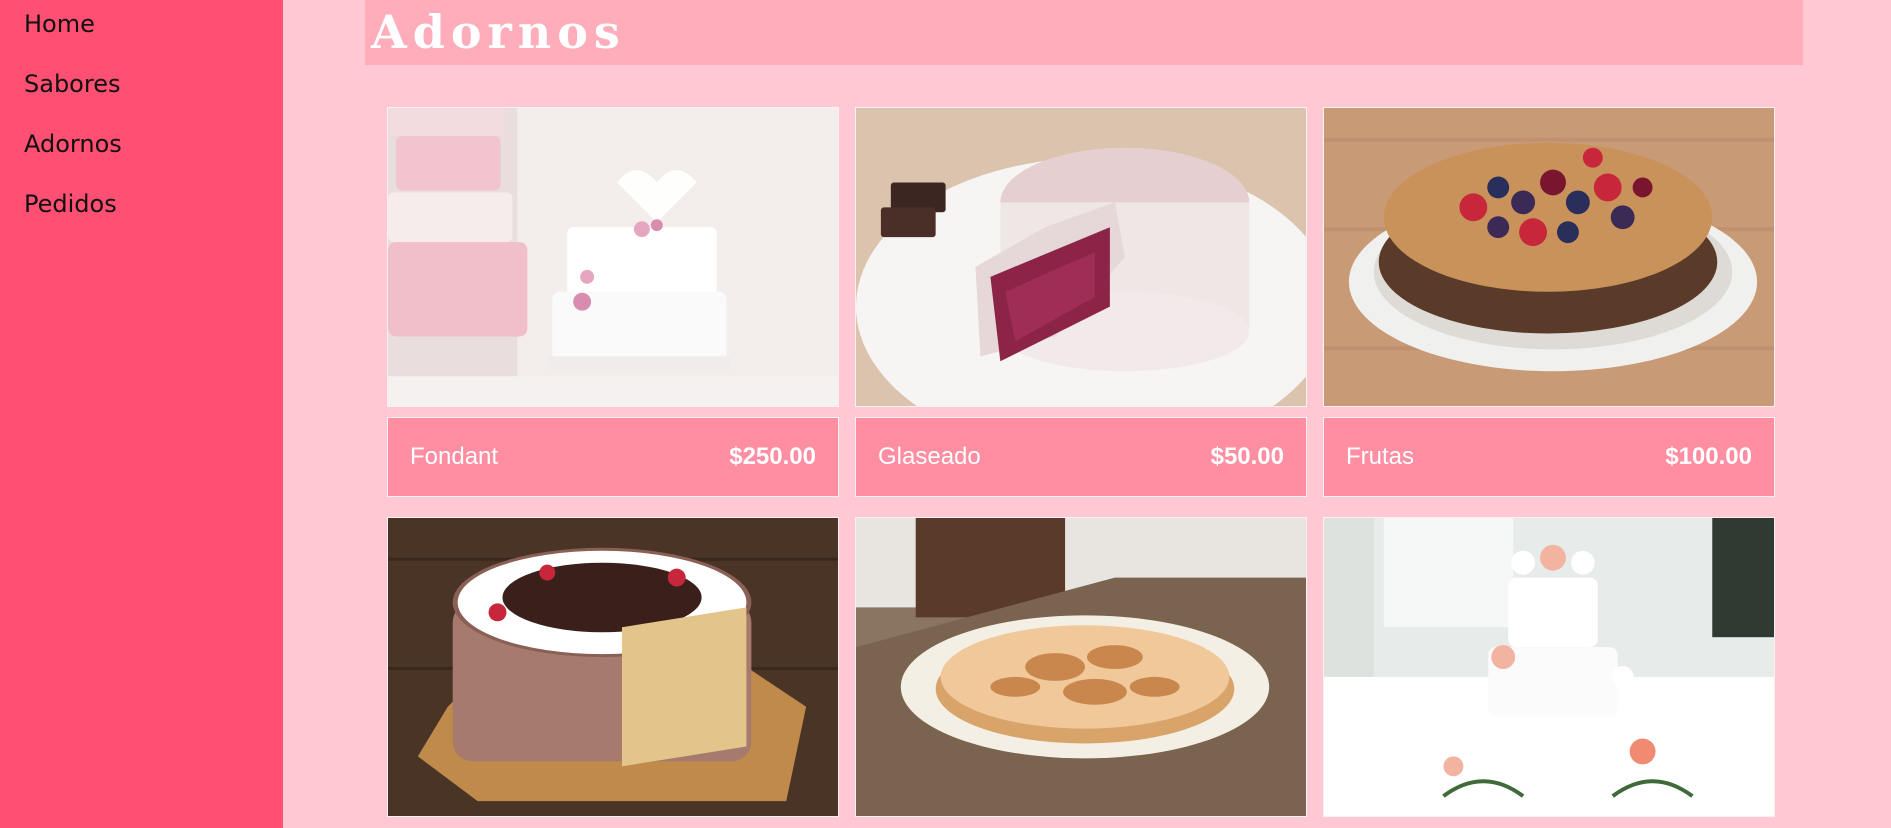  I want to click on page-header: Adornos, so click(1084, 32).